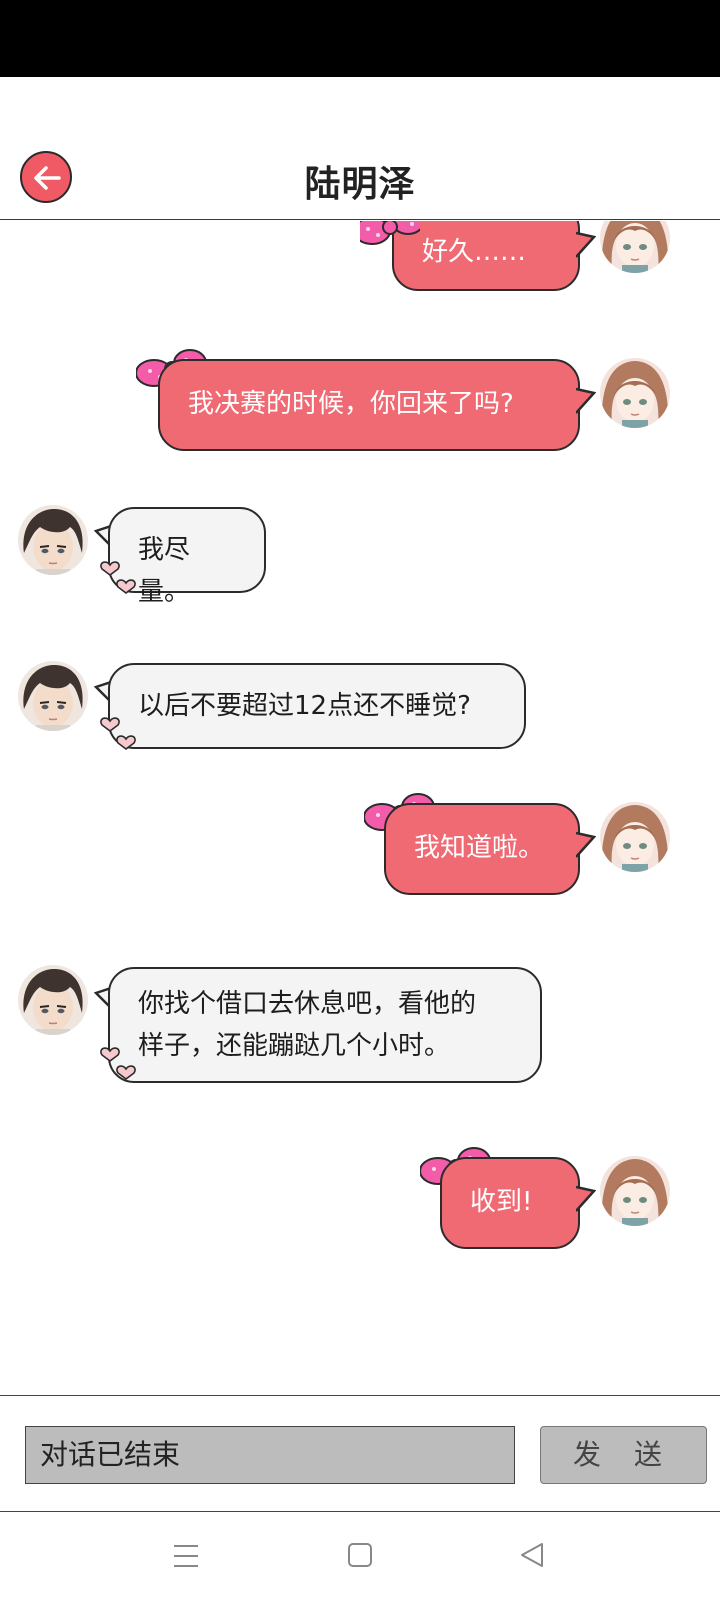 The image size is (720, 1600). I want to click on system-nav-bar, so click(360, 1556).